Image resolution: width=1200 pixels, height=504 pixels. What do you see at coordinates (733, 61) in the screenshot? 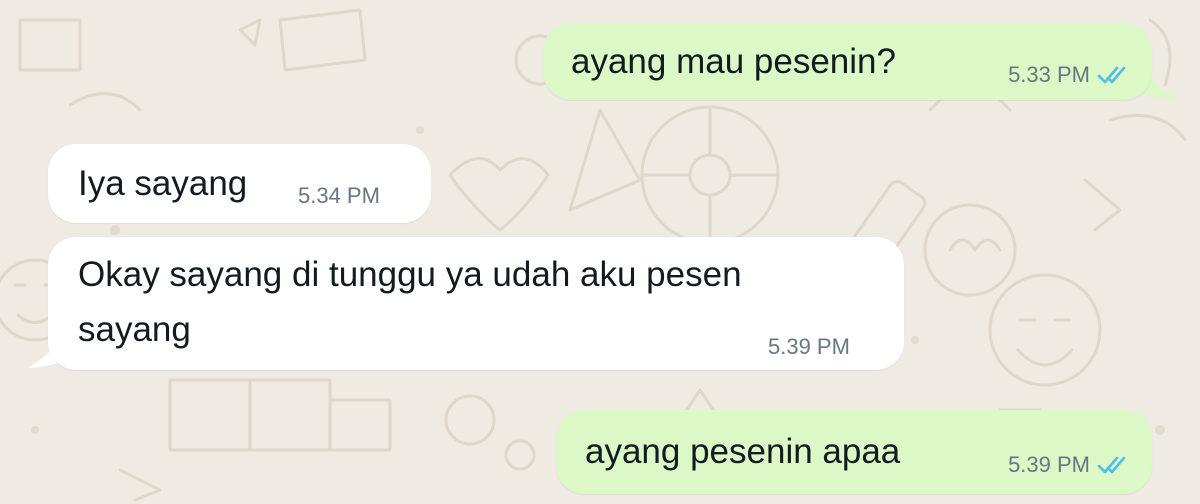
I see `message-text: ayang mau pesenin?` at bounding box center [733, 61].